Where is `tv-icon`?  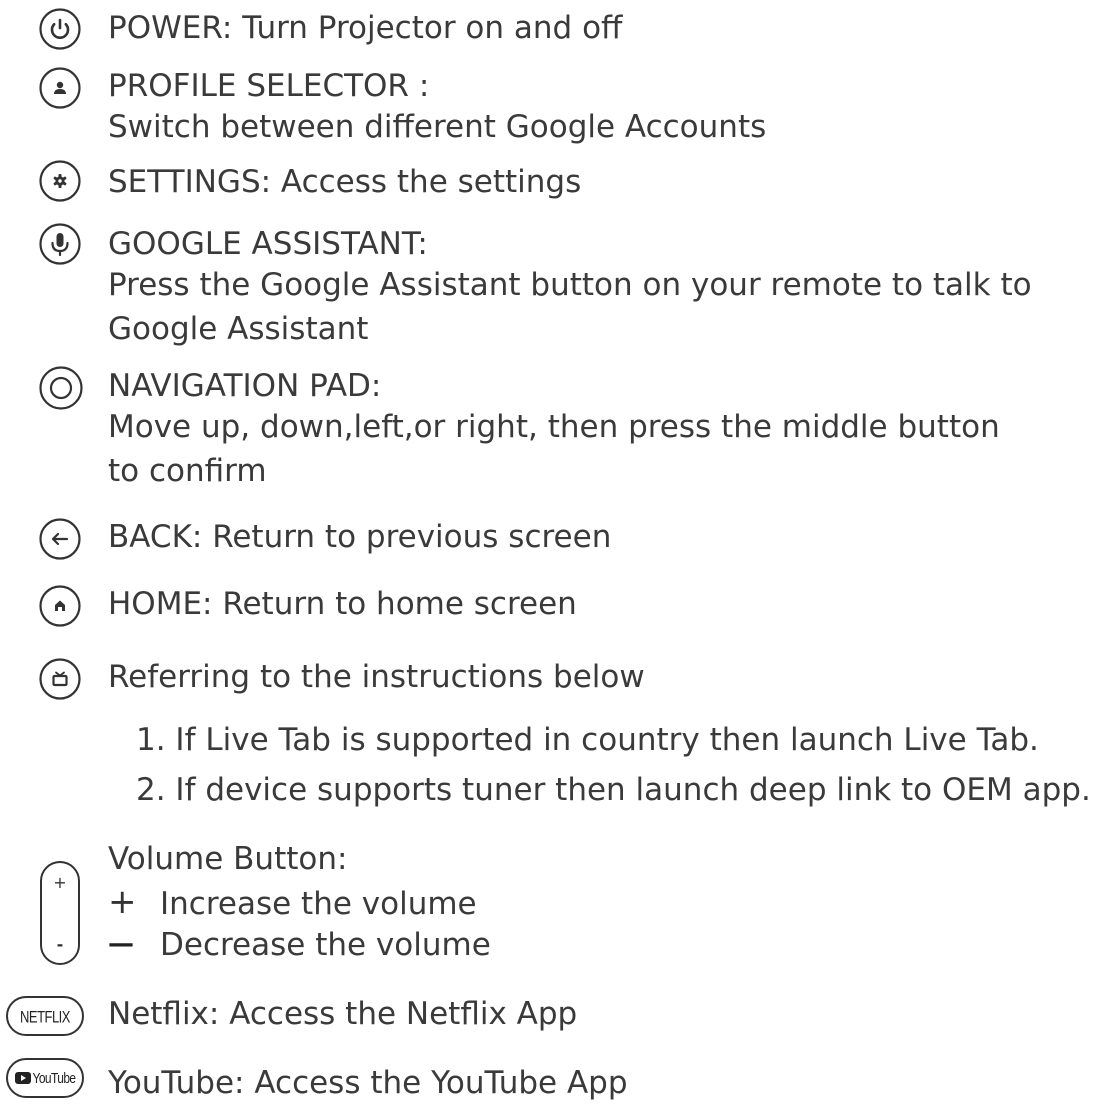 tv-icon is located at coordinates (60, 679).